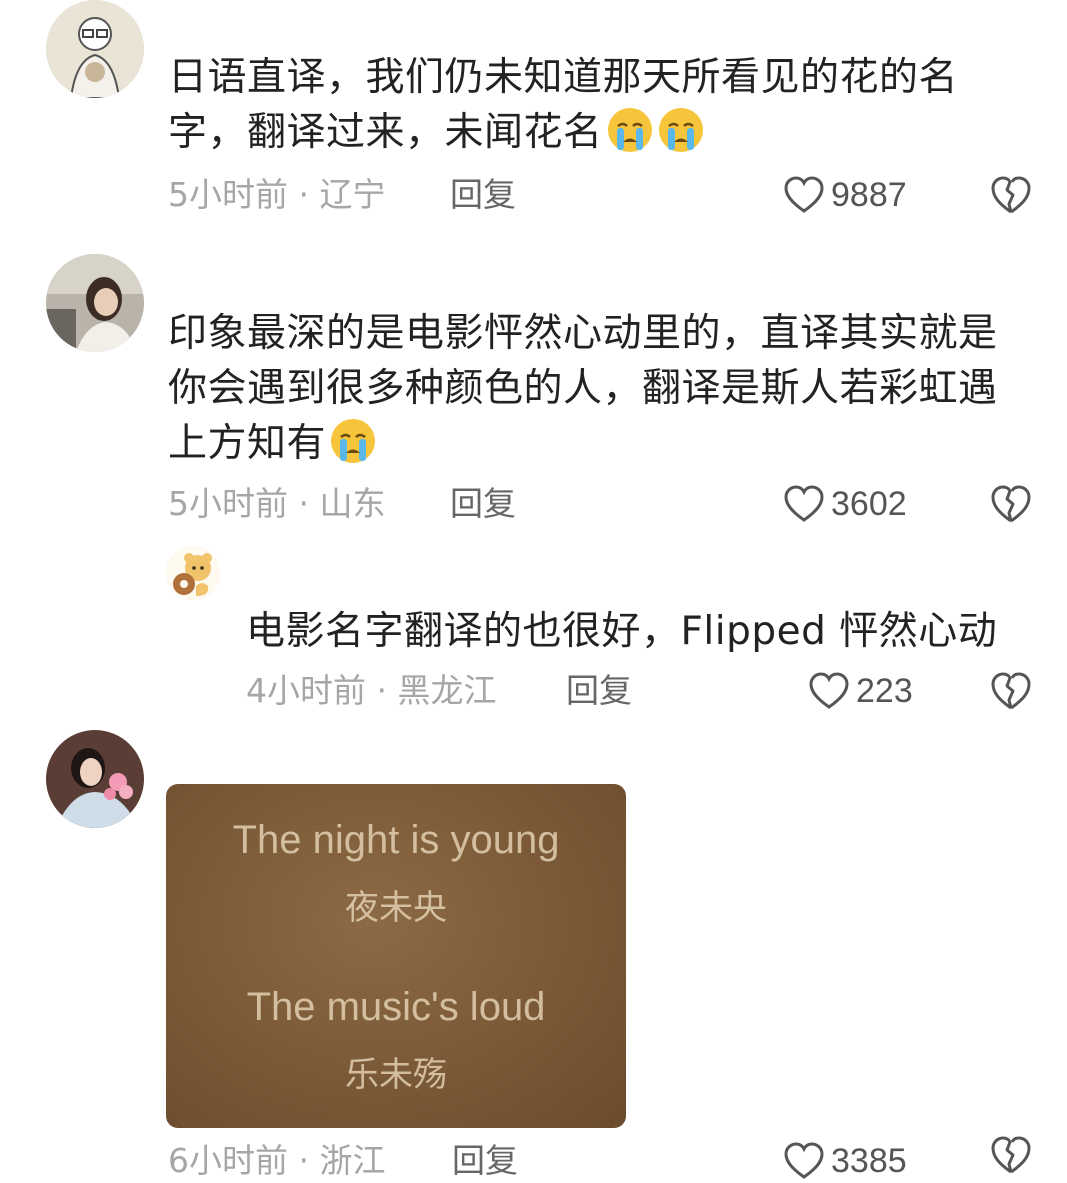 Image resolution: width=1067 pixels, height=1183 pixels. I want to click on like-button: 223, so click(860, 691).